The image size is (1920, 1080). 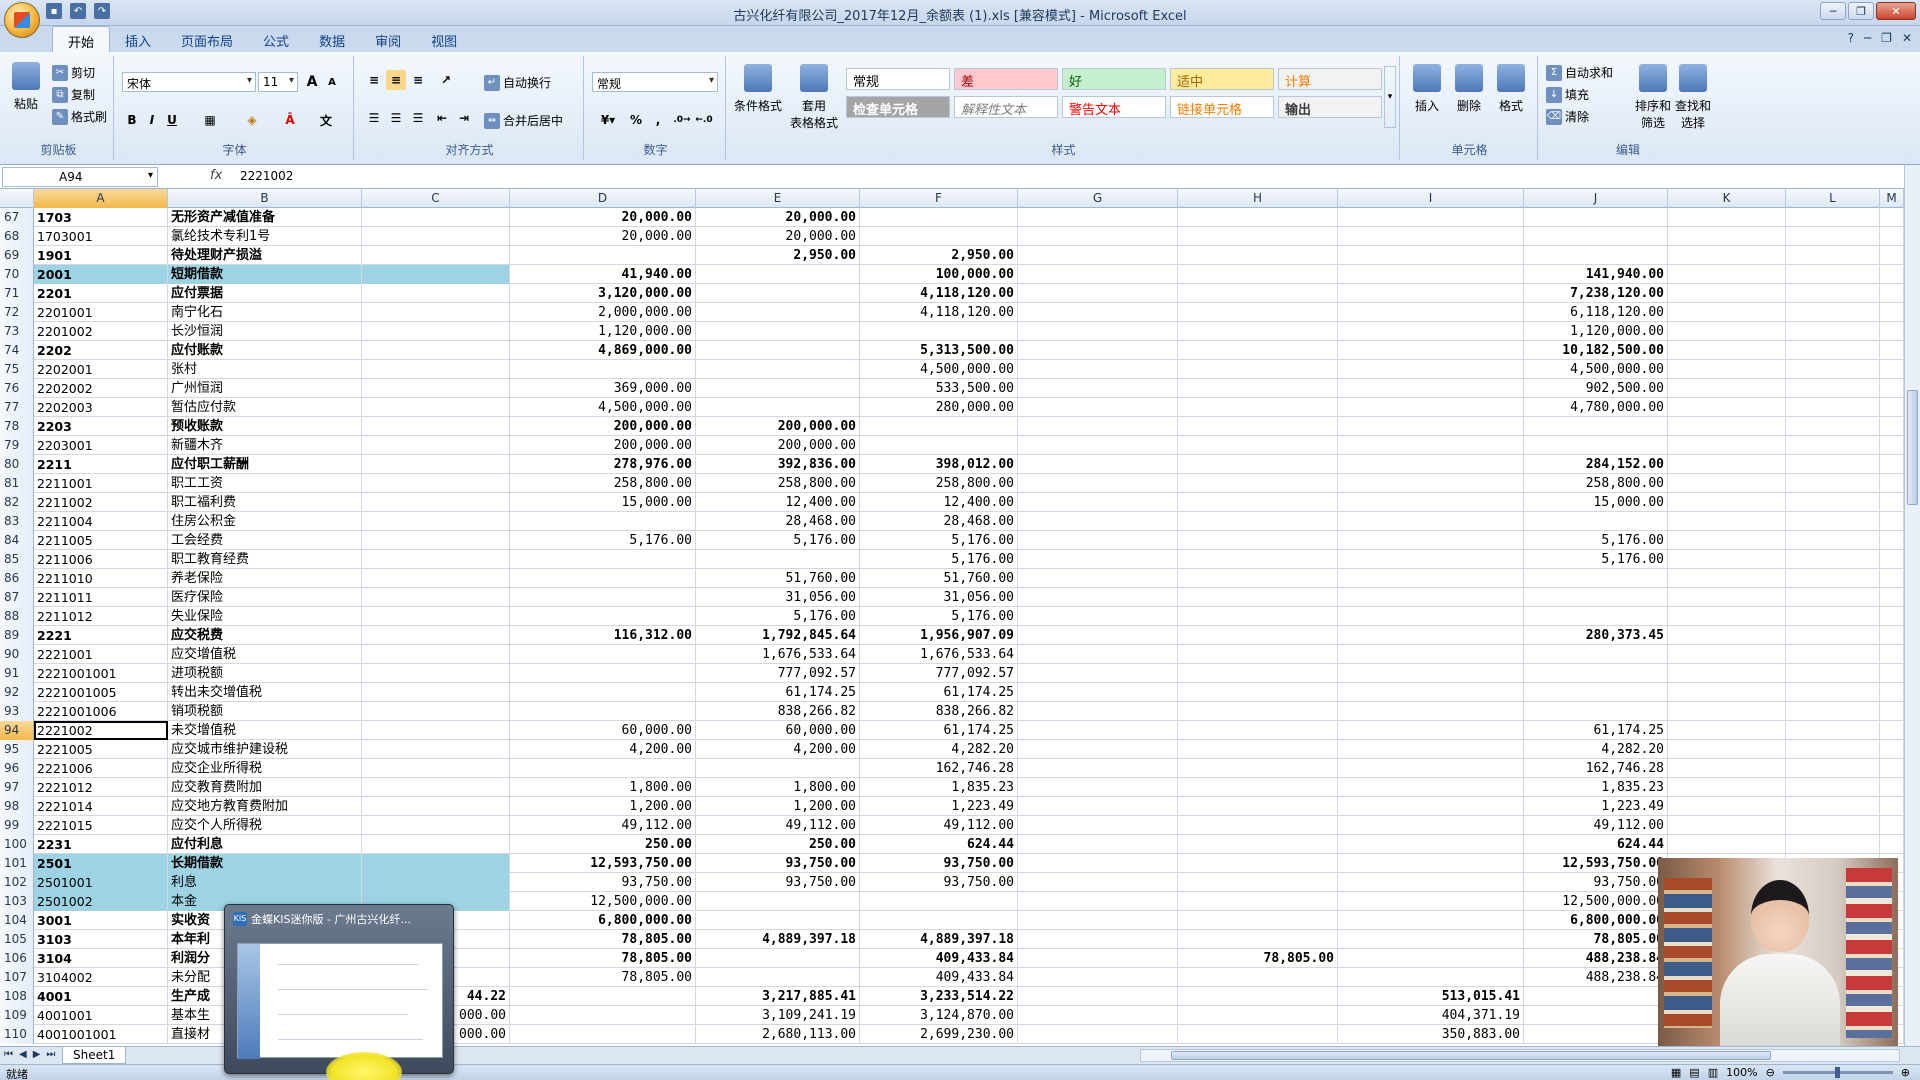 What do you see at coordinates (758, 89) in the screenshot?
I see `conditional-format-button: 条件格式` at bounding box center [758, 89].